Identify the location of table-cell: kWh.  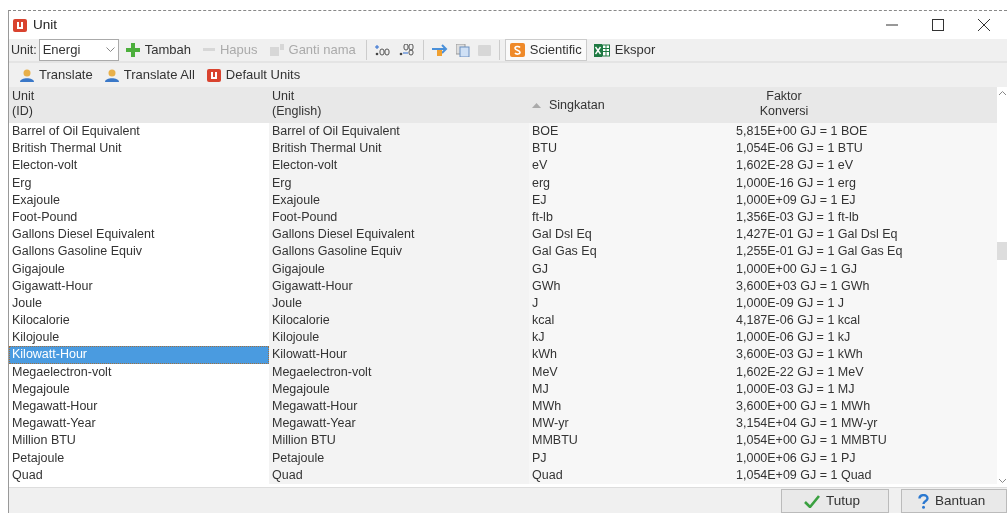
(630, 355).